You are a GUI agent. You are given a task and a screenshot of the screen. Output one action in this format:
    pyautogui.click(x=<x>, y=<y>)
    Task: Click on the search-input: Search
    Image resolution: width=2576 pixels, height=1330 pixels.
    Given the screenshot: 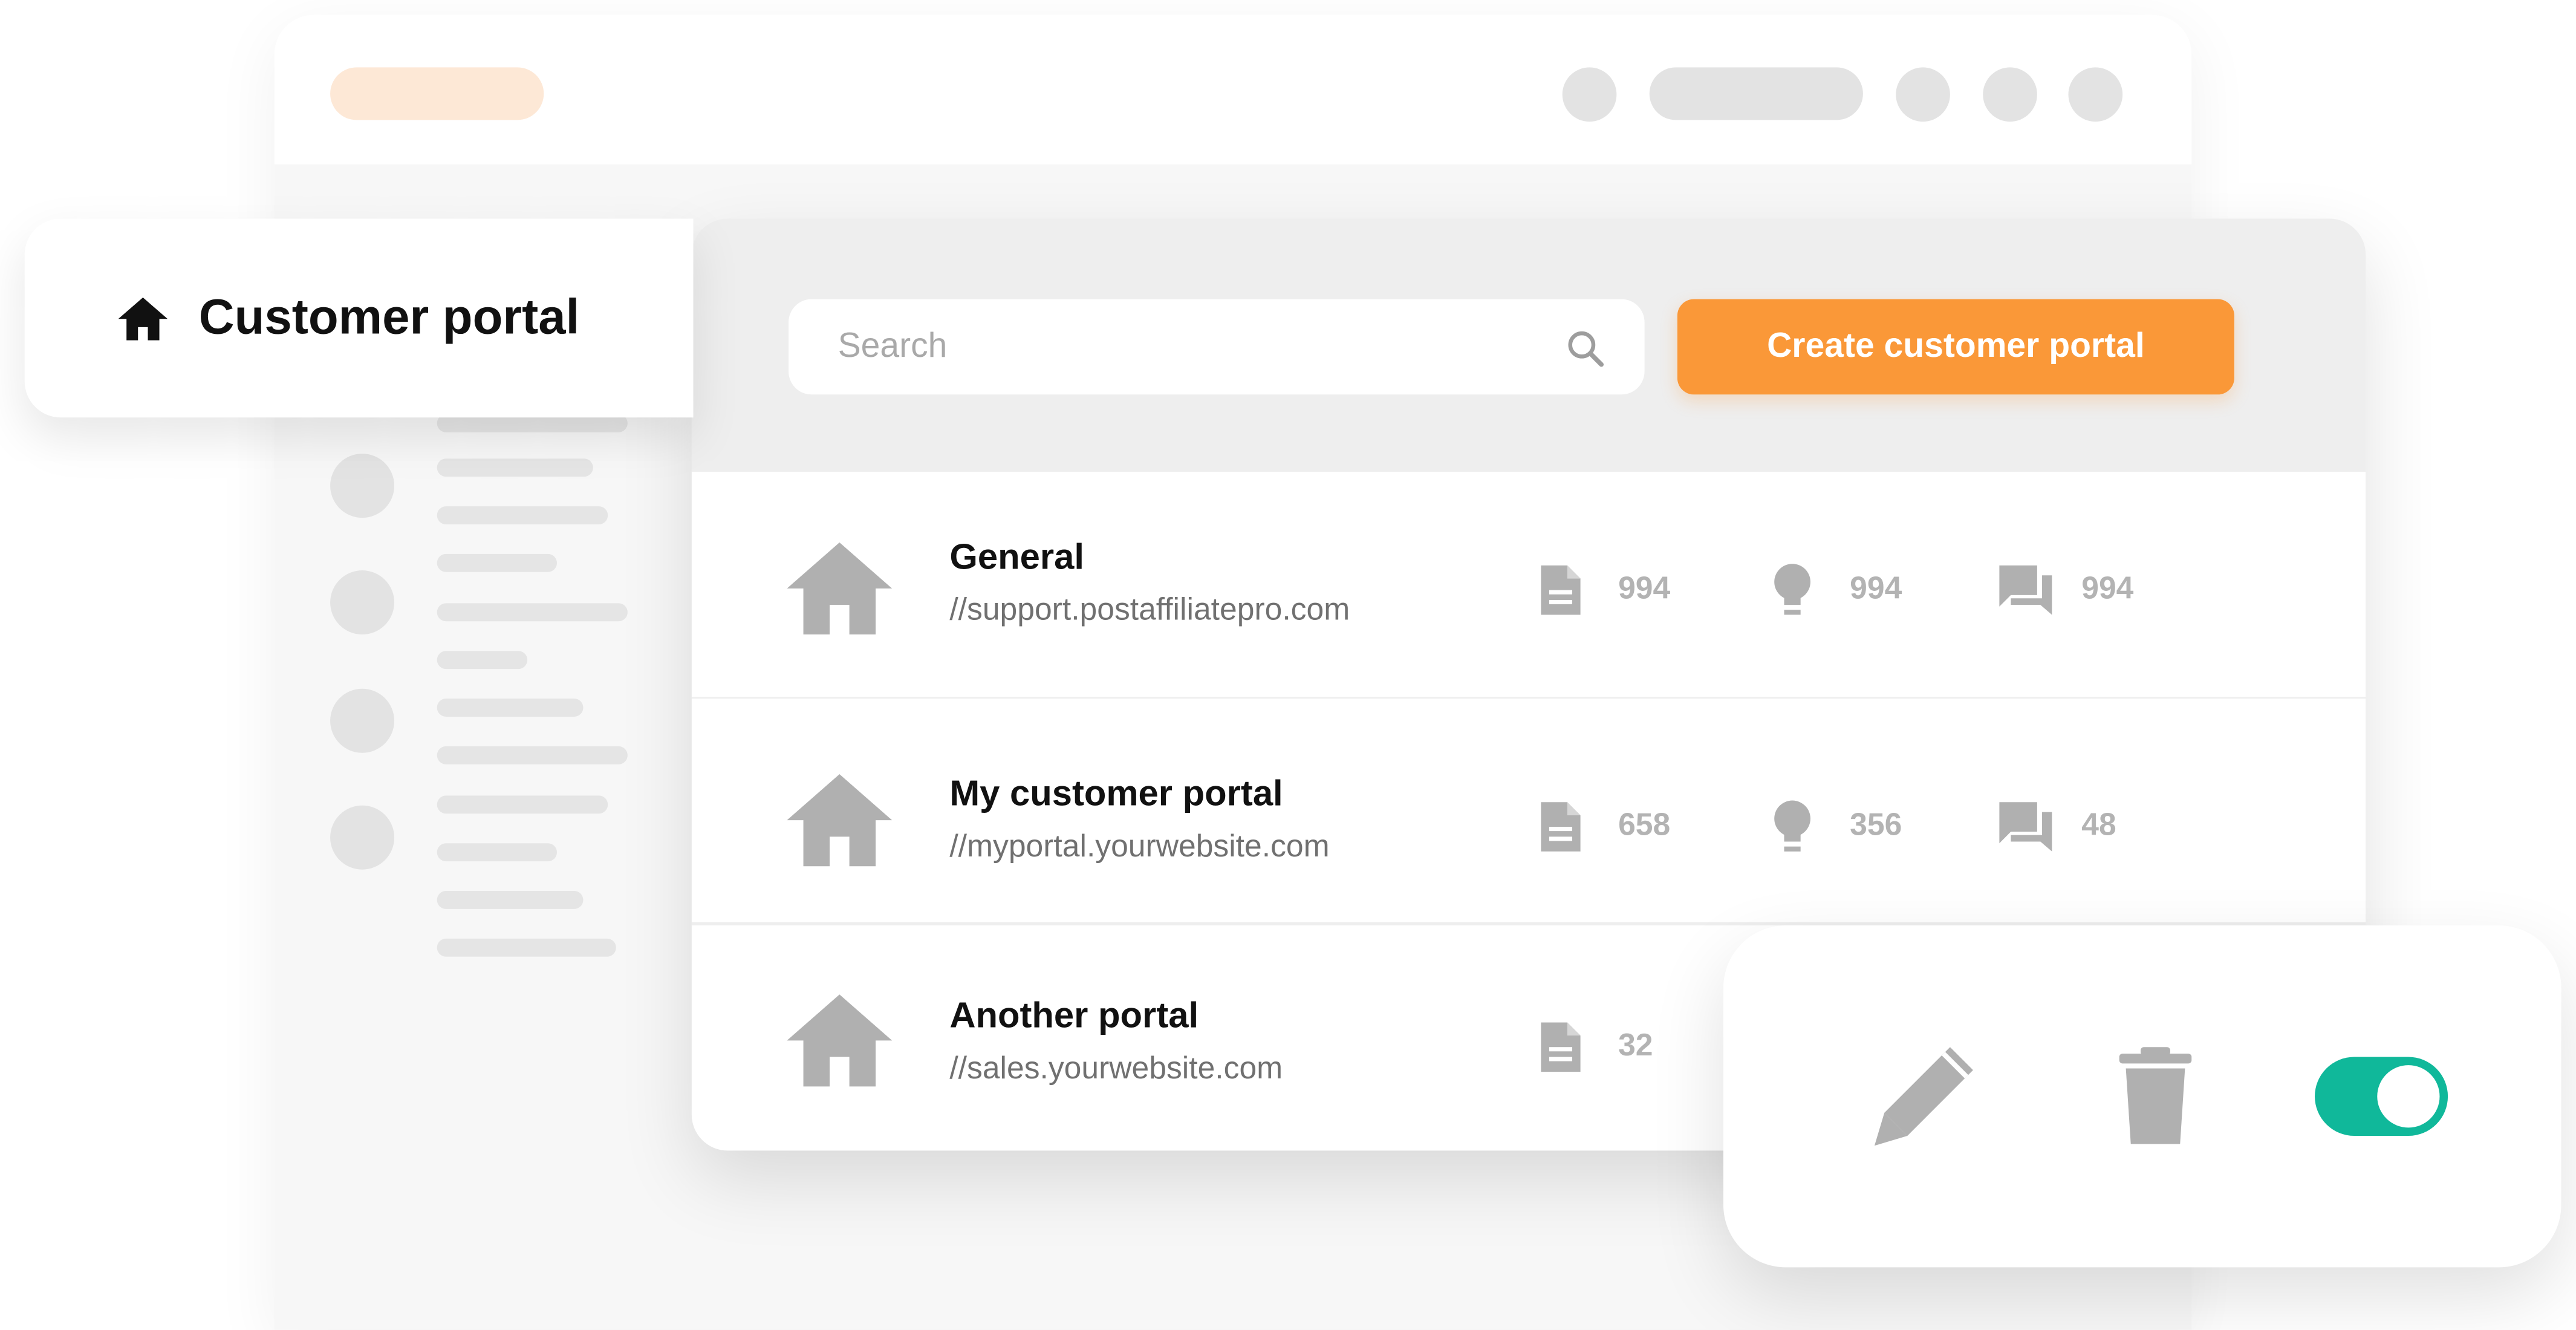 What is the action you would take?
    pyautogui.click(x=1217, y=347)
    